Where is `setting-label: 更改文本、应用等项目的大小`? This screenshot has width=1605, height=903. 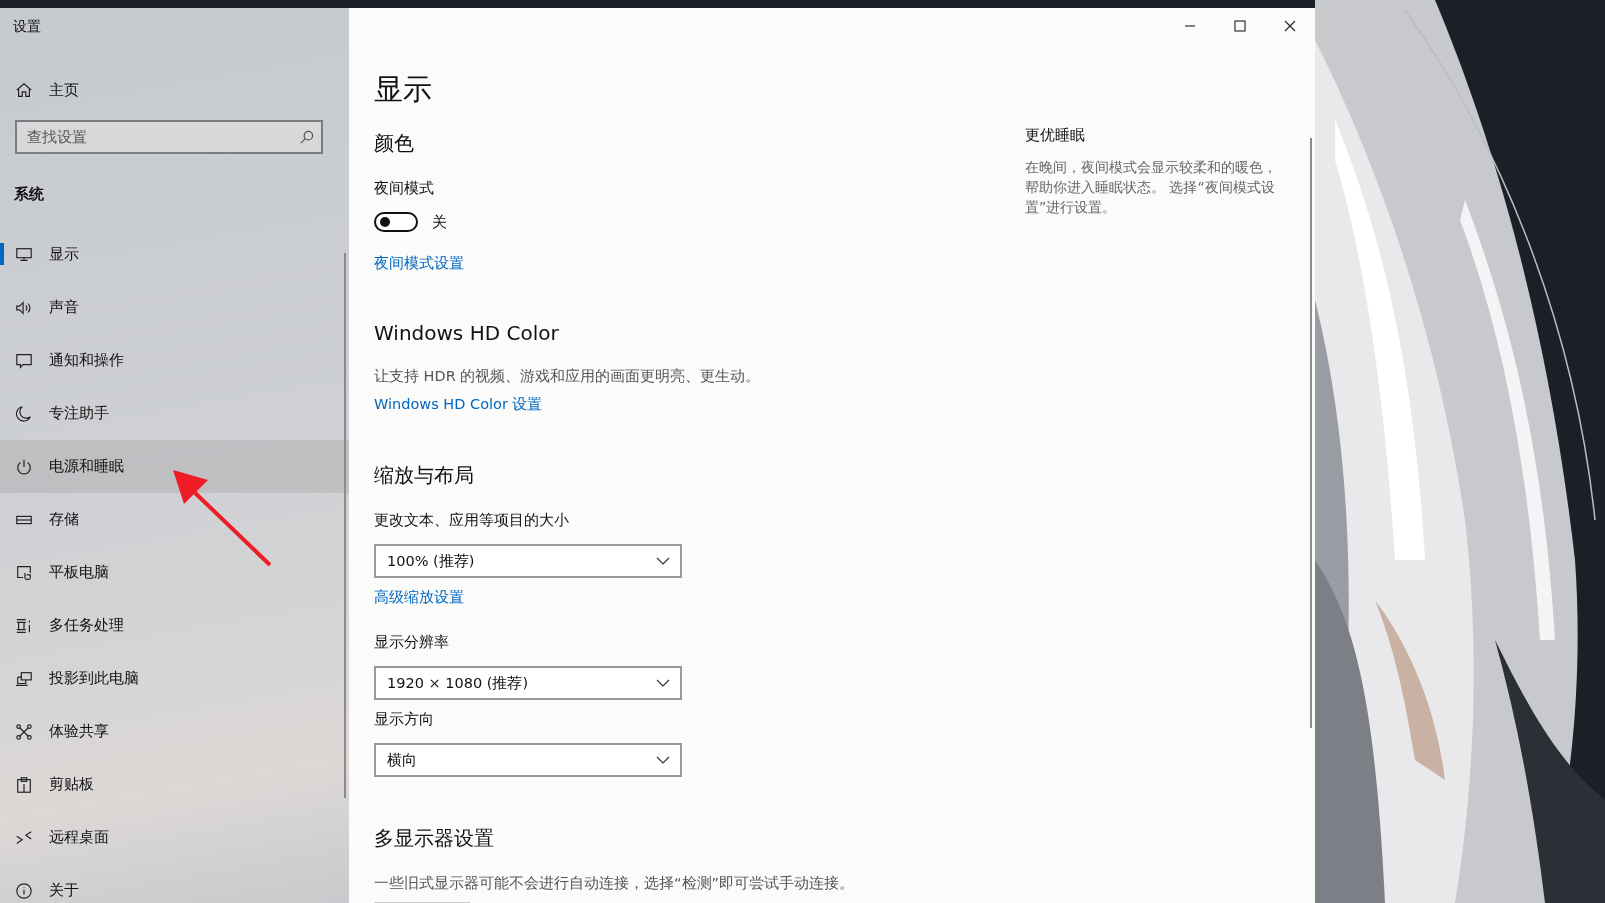
setting-label: 更改文本、应用等项目的大小 is located at coordinates (471, 520).